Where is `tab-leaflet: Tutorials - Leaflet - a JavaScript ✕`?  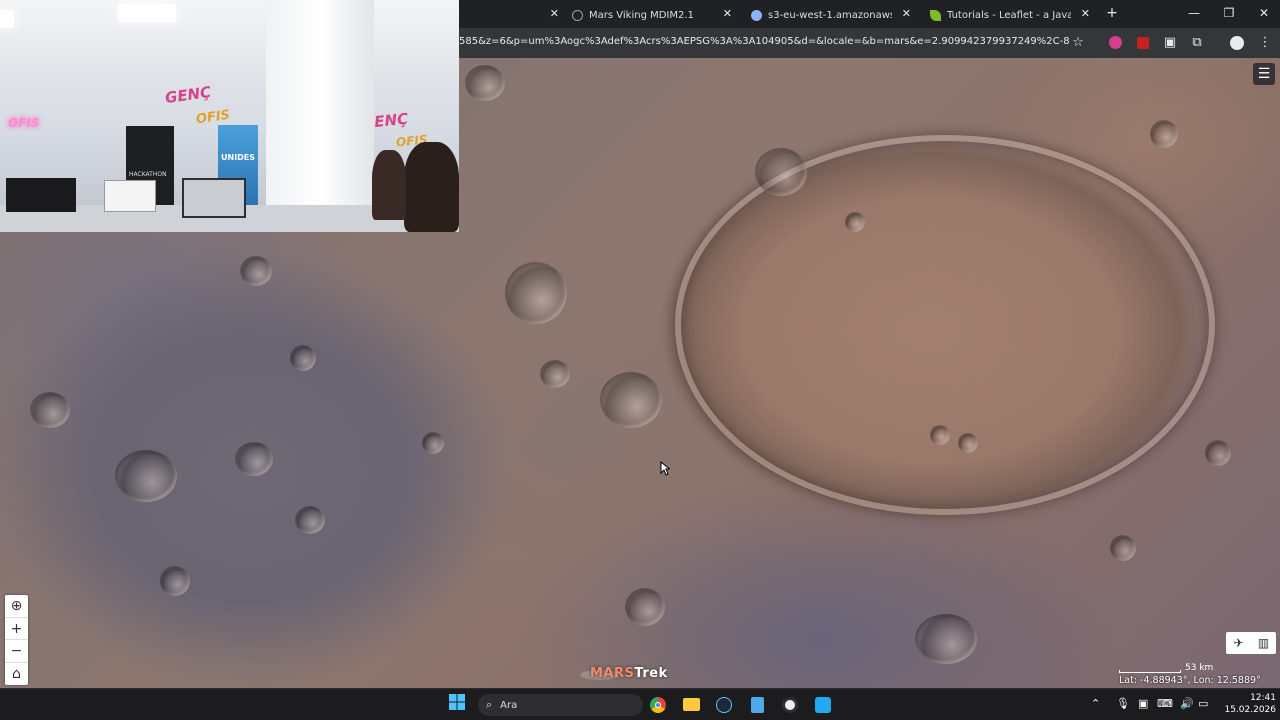 tab-leaflet: Tutorials - Leaflet - a JavaScript ✕ is located at coordinates (1010, 15).